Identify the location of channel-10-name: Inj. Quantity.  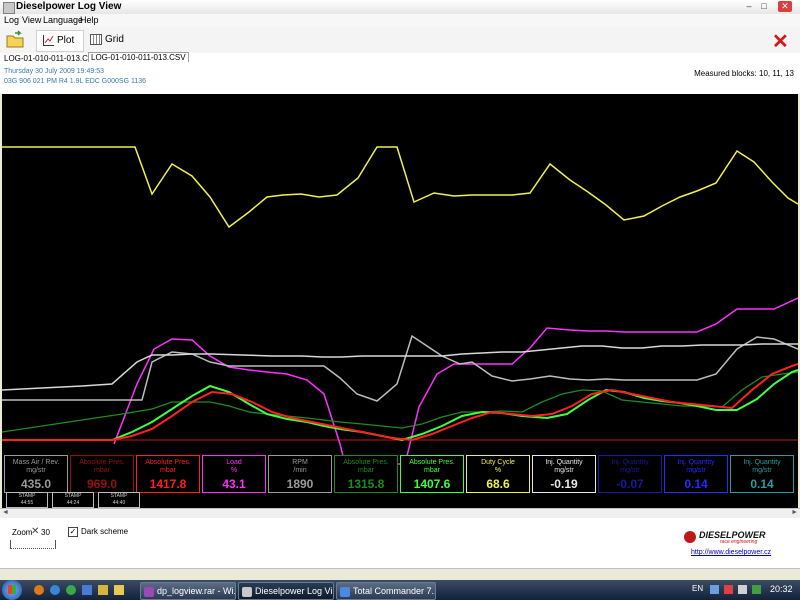
(630, 462).